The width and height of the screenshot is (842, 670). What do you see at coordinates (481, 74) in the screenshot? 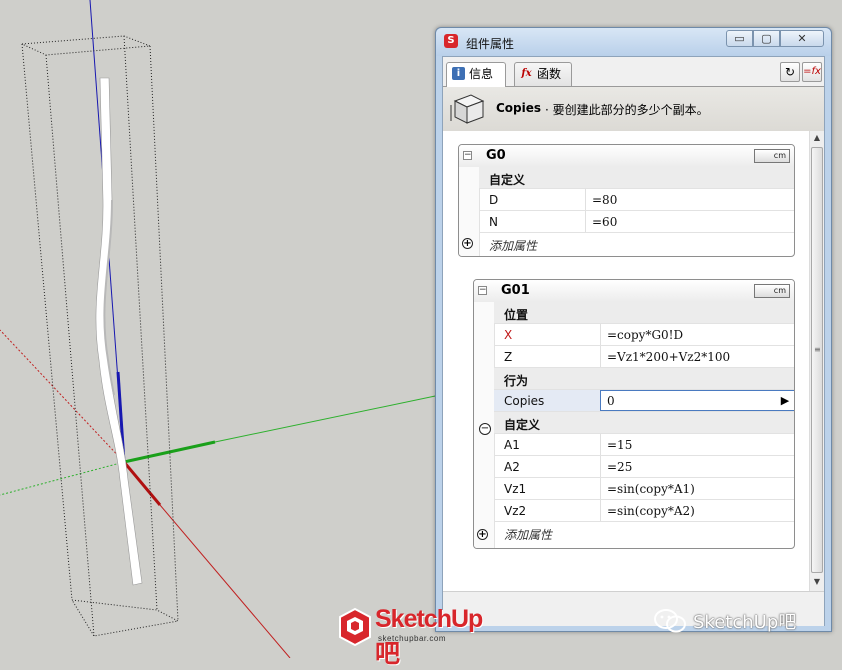
I see `tab-info-label: 信息` at bounding box center [481, 74].